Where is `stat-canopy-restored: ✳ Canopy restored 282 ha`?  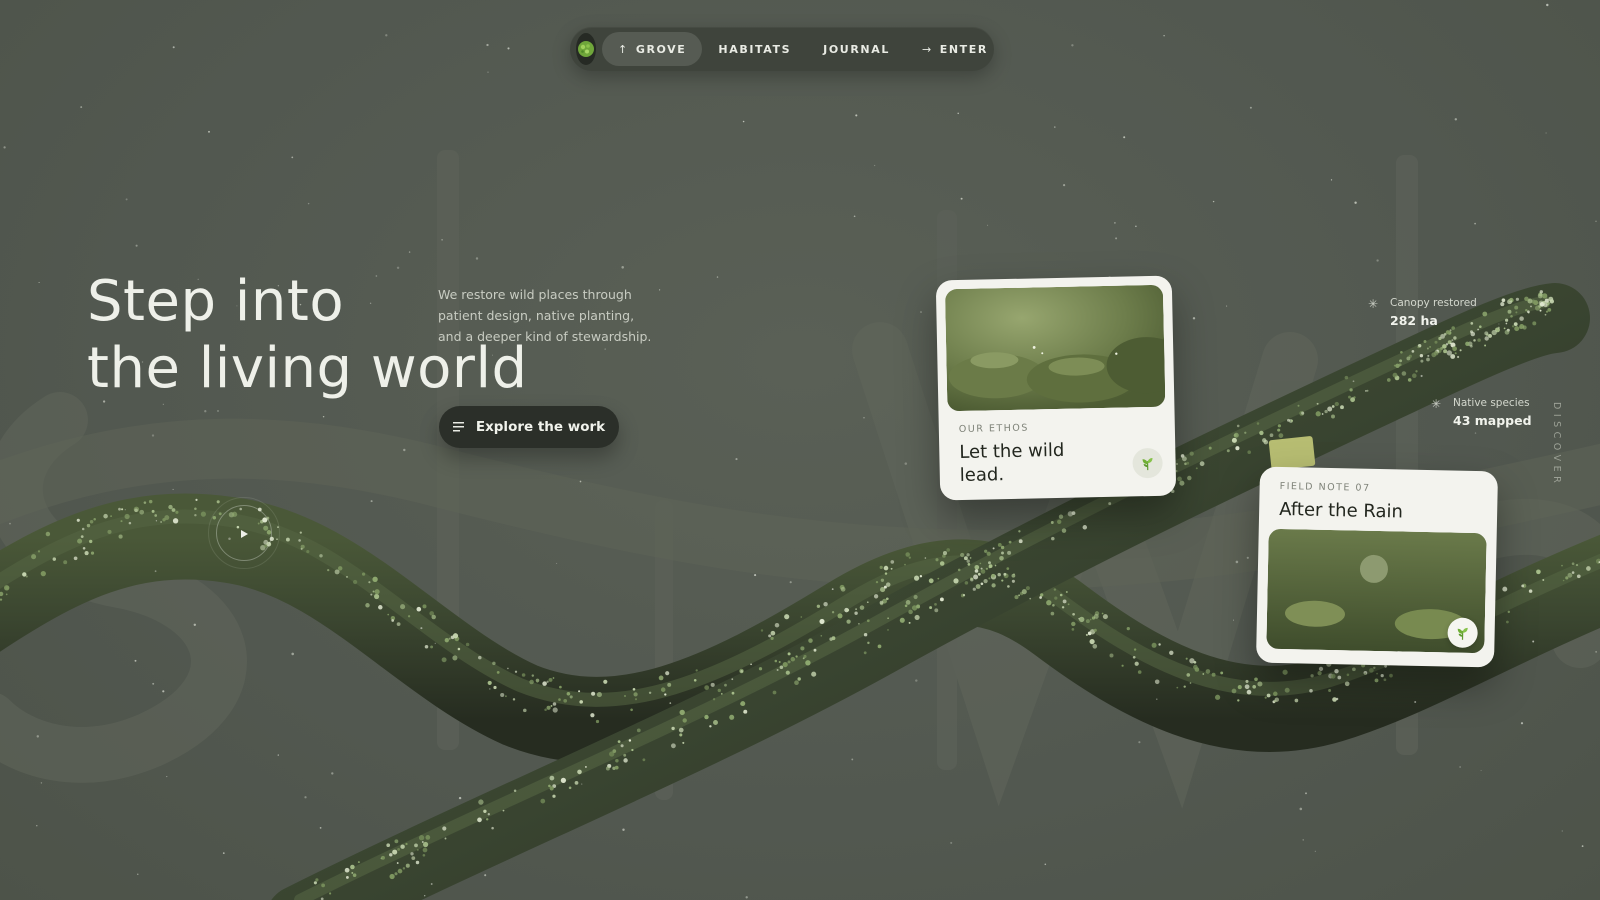
stat-canopy-restored: ✳ Canopy restored 282 ha is located at coordinates (1422, 312).